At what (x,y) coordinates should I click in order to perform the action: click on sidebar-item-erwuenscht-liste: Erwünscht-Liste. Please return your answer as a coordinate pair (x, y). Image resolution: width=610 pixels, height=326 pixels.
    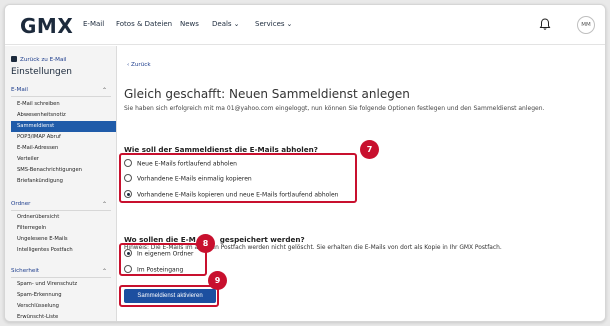
    Looking at the image, I should click on (63, 316).